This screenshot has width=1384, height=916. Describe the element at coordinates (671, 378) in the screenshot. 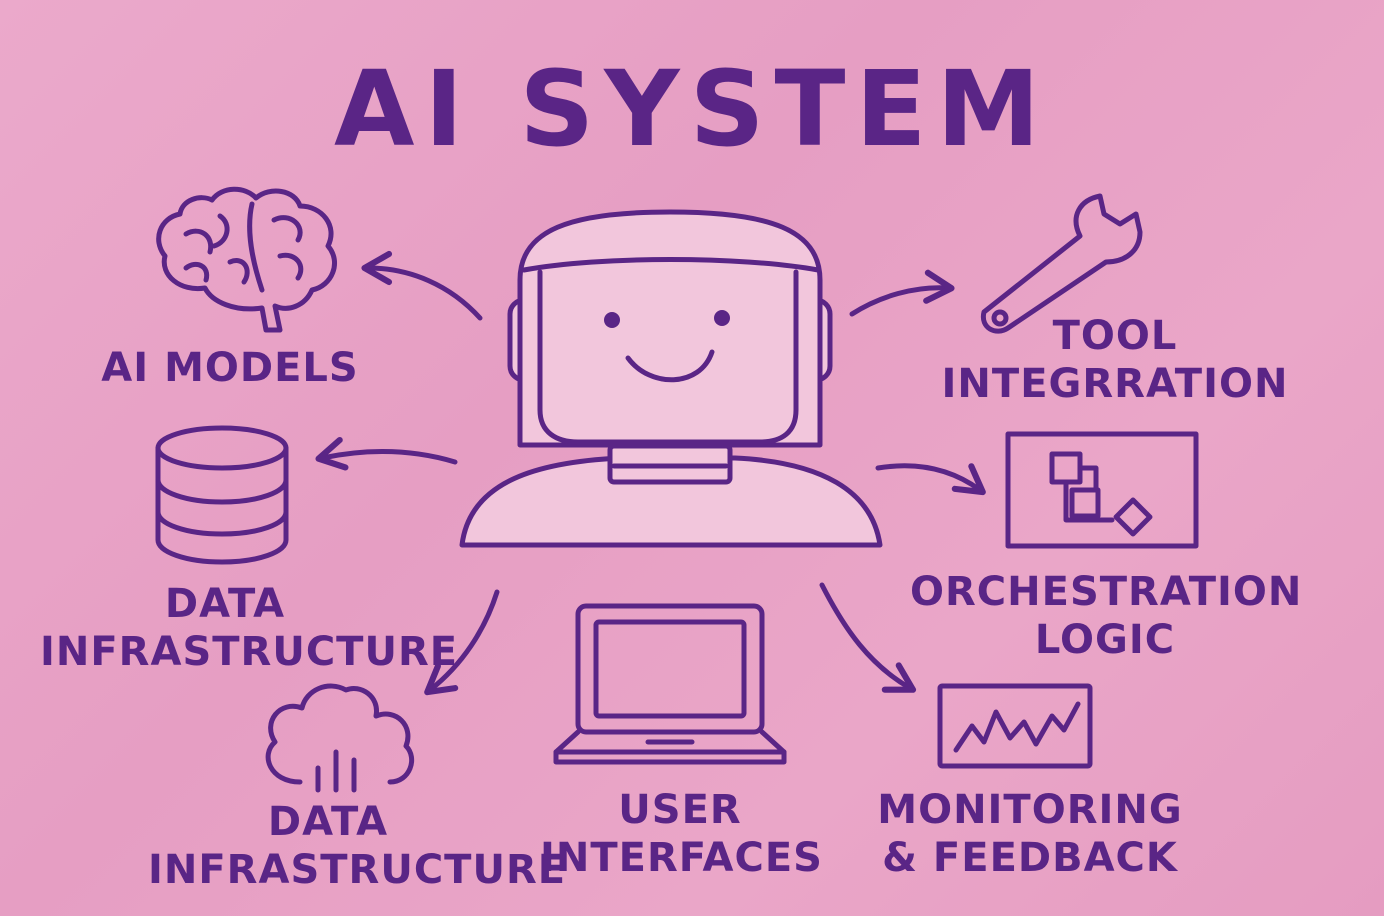

I see `robot-icon` at that location.